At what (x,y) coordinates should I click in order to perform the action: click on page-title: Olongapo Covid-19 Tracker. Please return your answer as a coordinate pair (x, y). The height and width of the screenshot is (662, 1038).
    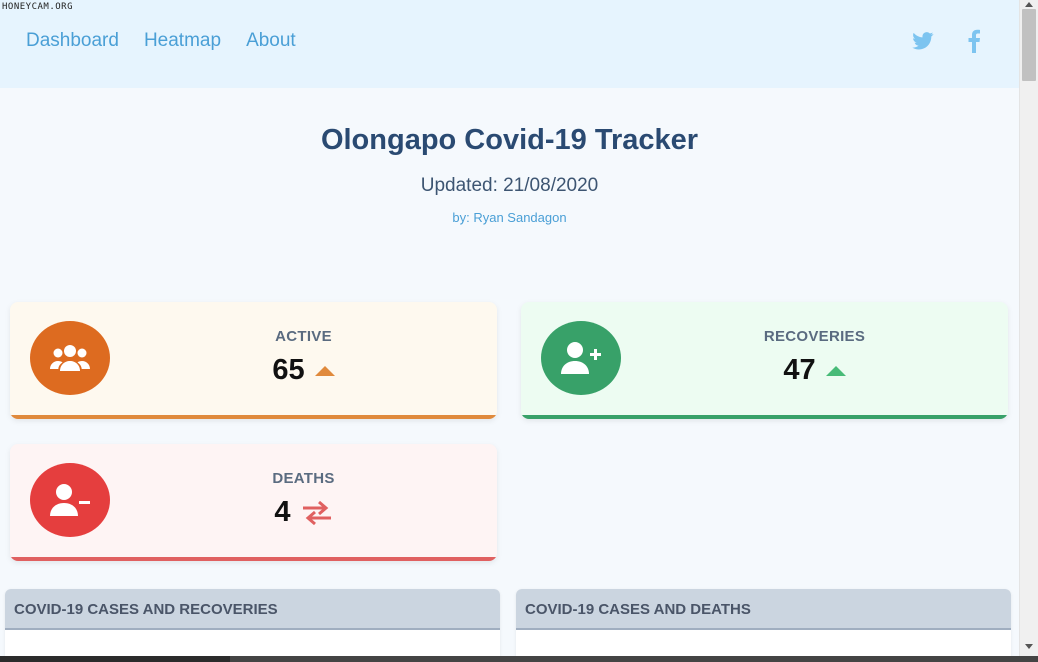
    Looking at the image, I should click on (509, 140).